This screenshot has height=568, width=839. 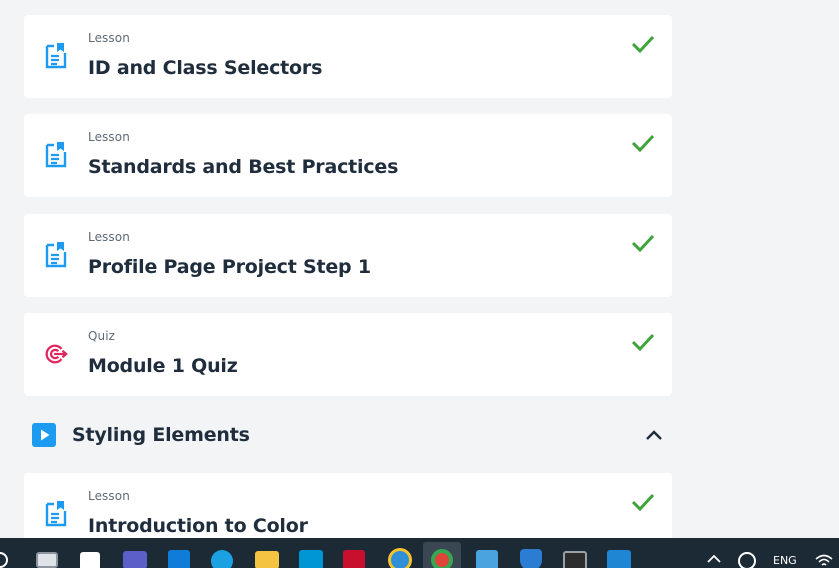 What do you see at coordinates (135, 559) in the screenshot?
I see `teams-icon` at bounding box center [135, 559].